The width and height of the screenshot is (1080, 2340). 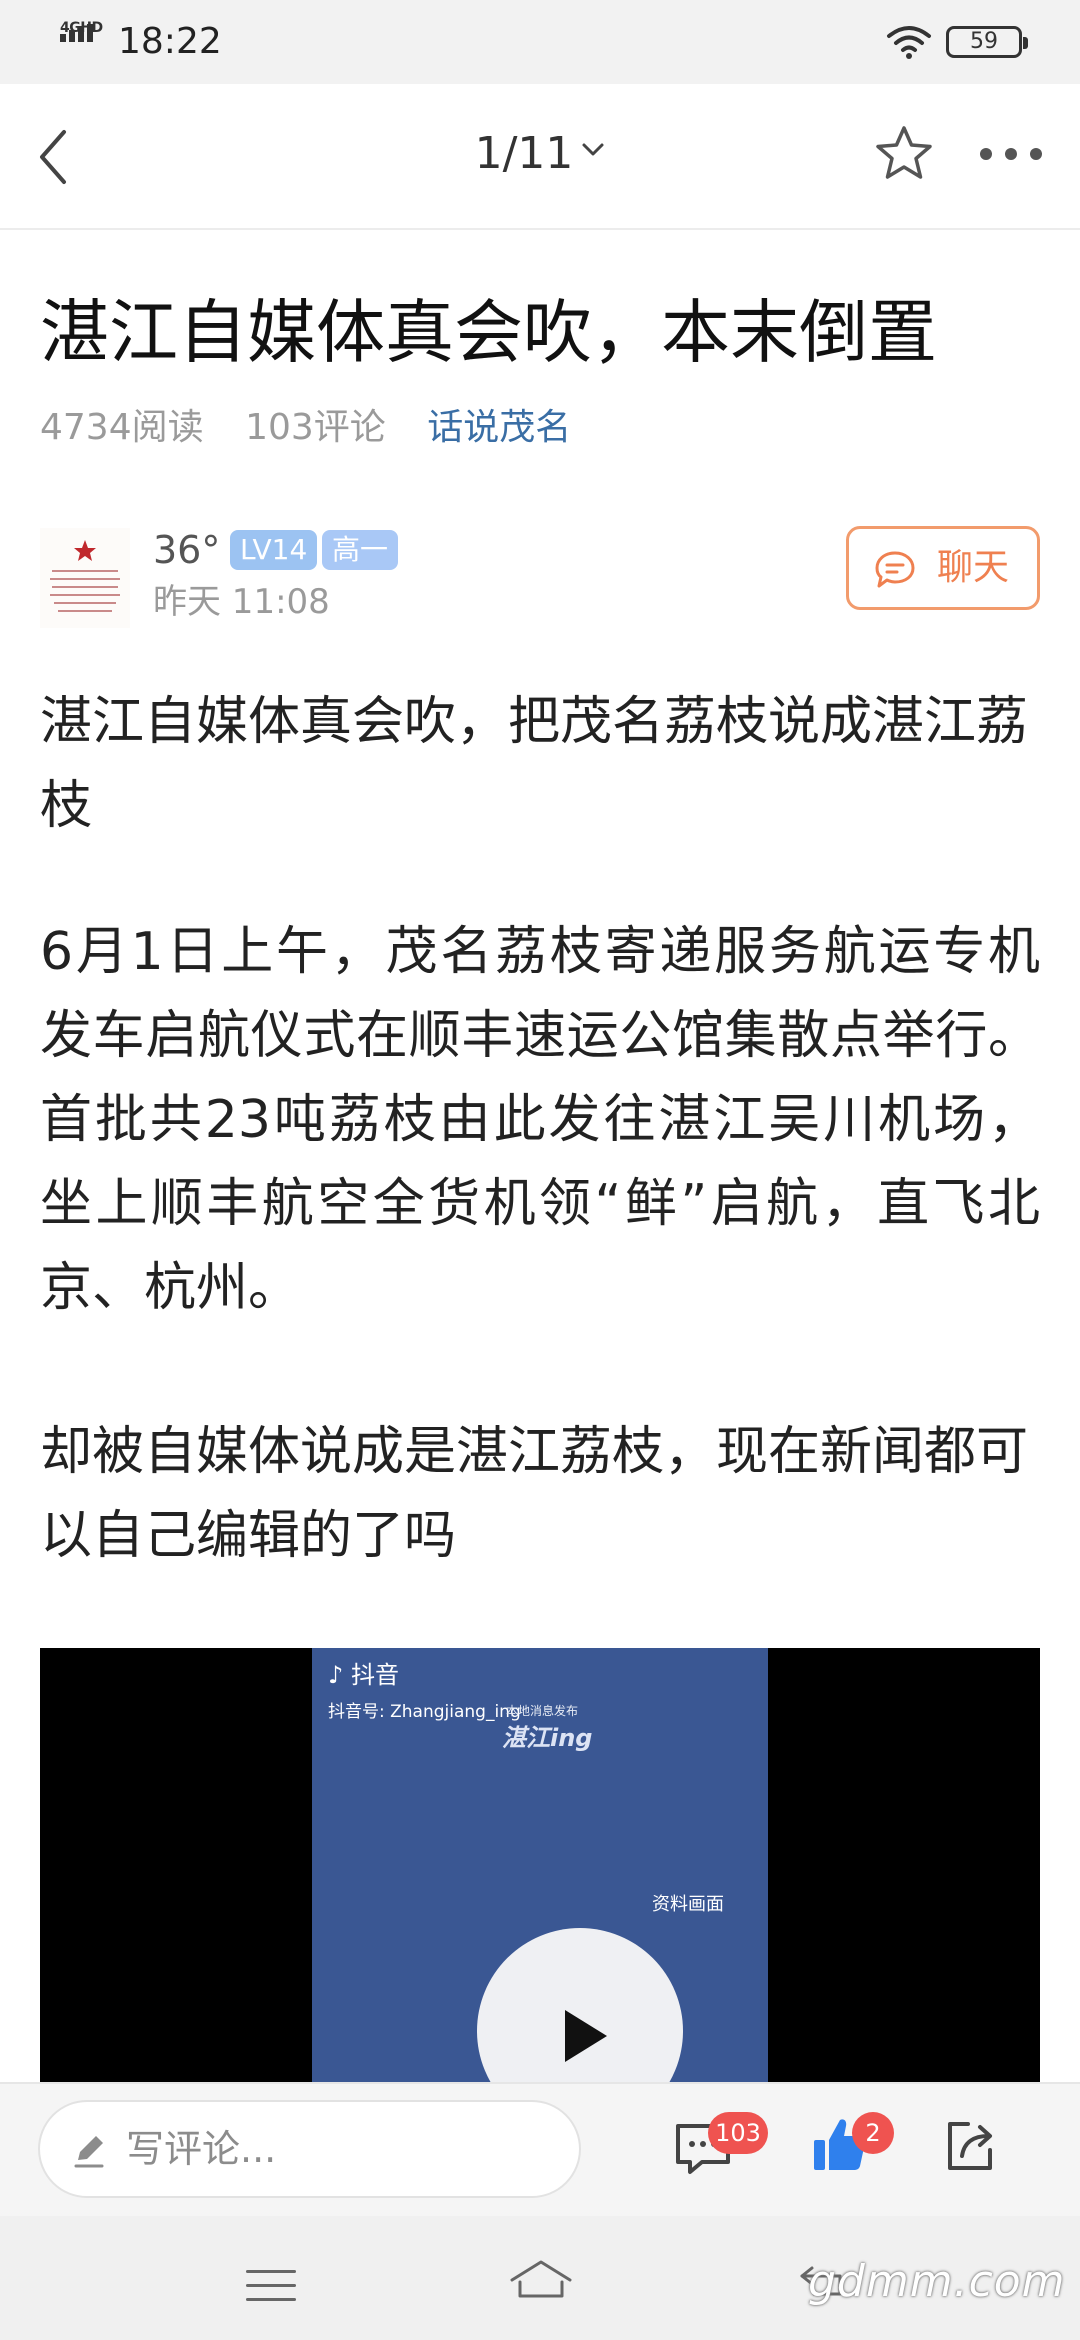 I want to click on battery-level: 59, so click(x=984, y=41).